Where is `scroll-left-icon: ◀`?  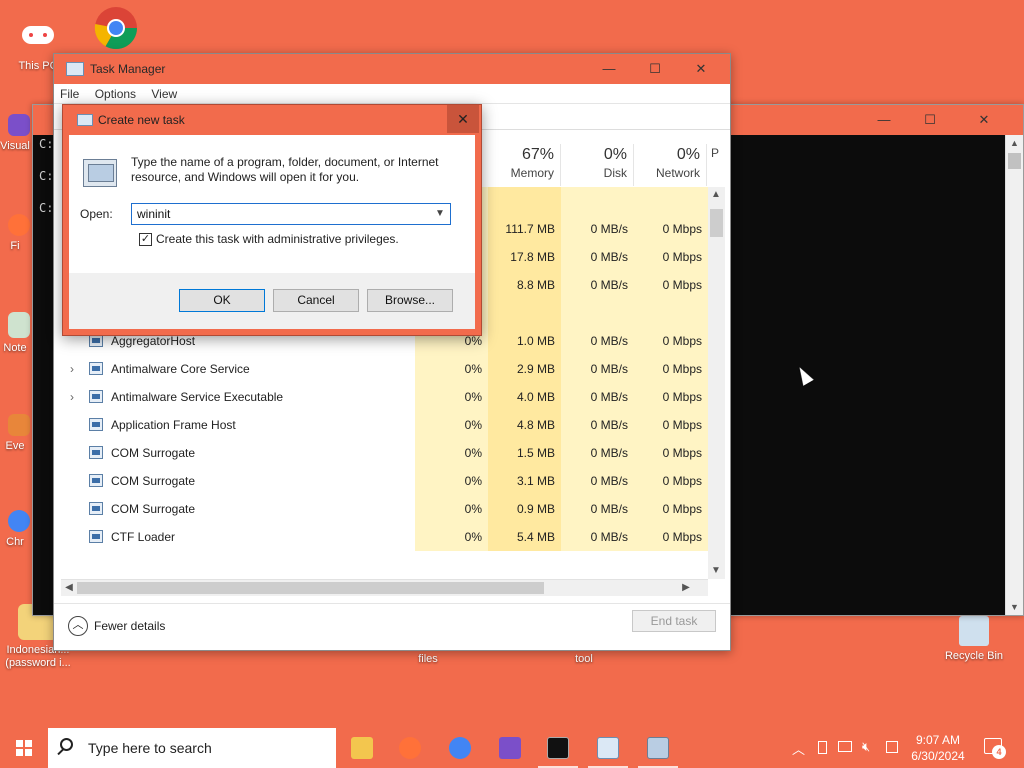 scroll-left-icon: ◀ is located at coordinates (69, 588).